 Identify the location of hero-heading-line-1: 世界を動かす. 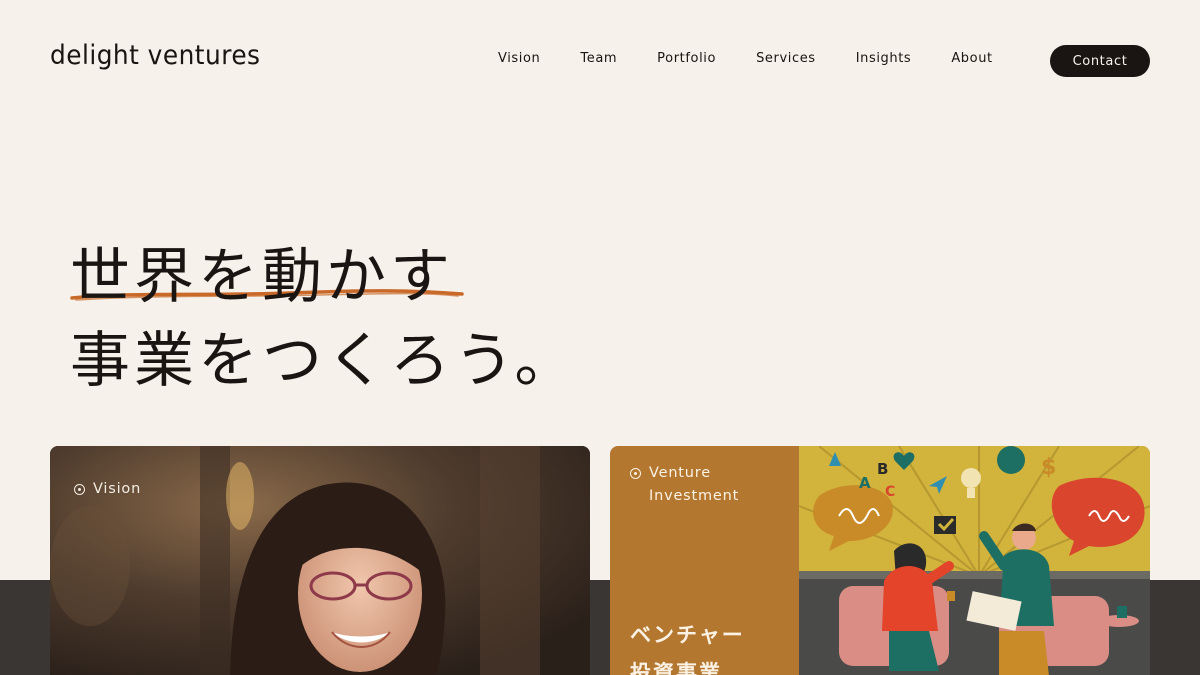
(262, 277).